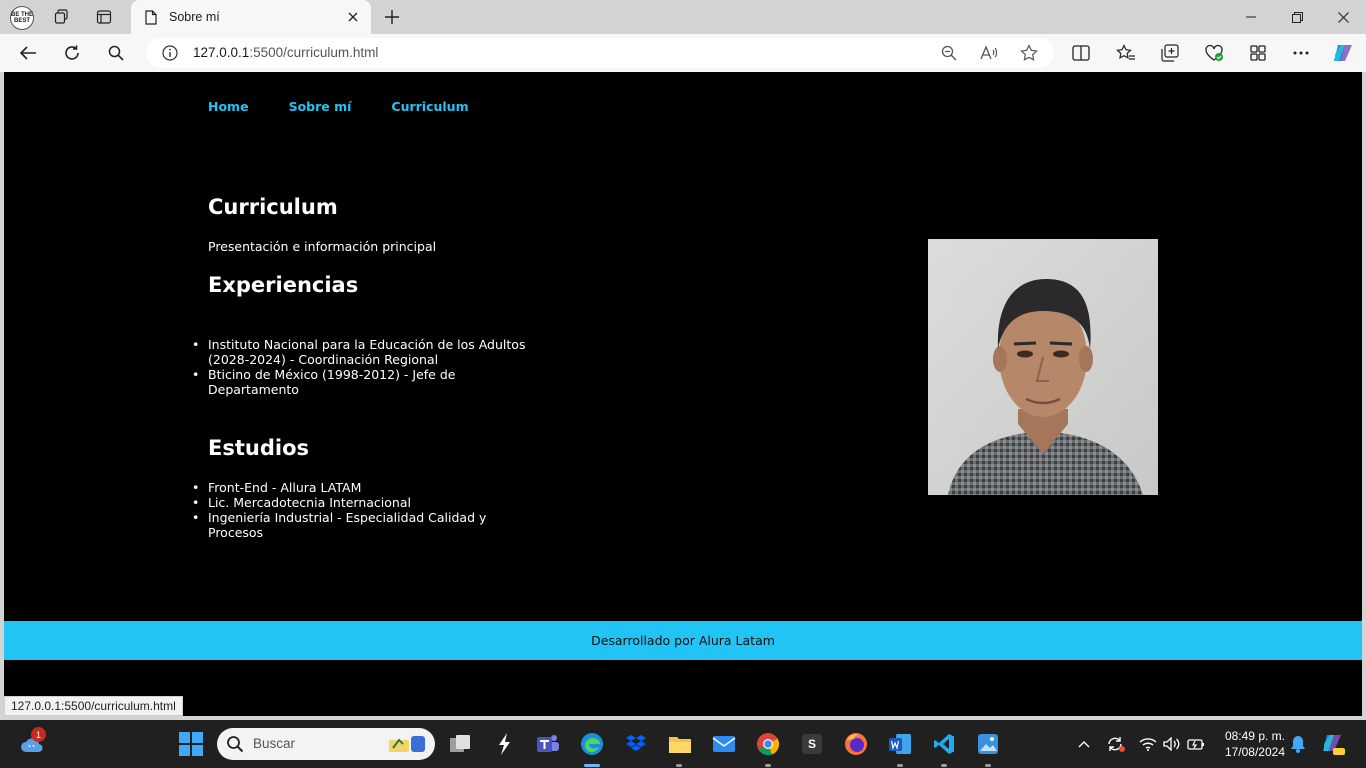 This screenshot has height=768, width=1366. I want to click on app-s-icon: S, so click(812, 744).